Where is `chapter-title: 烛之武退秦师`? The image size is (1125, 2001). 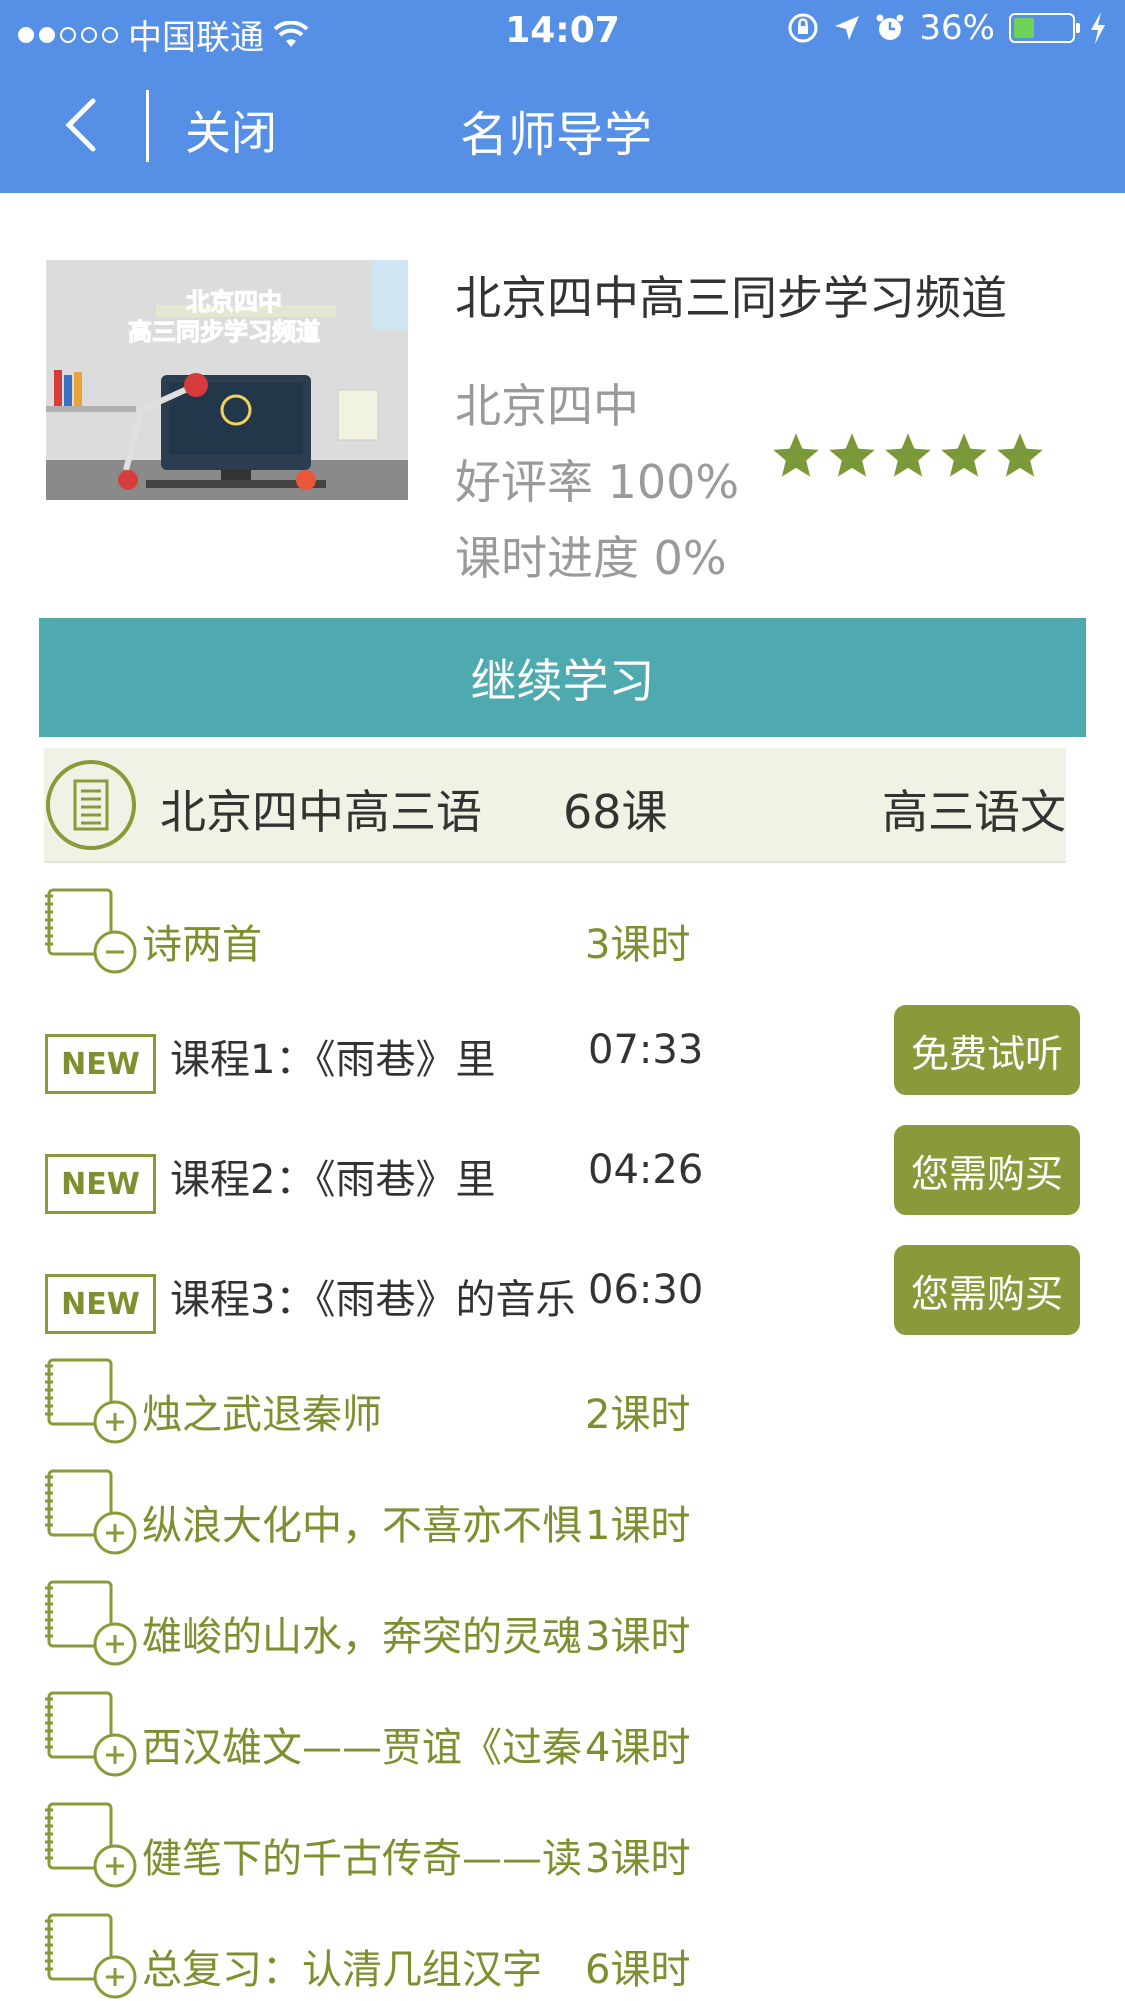 chapter-title: 烛之武退秦师 is located at coordinates (262, 1415).